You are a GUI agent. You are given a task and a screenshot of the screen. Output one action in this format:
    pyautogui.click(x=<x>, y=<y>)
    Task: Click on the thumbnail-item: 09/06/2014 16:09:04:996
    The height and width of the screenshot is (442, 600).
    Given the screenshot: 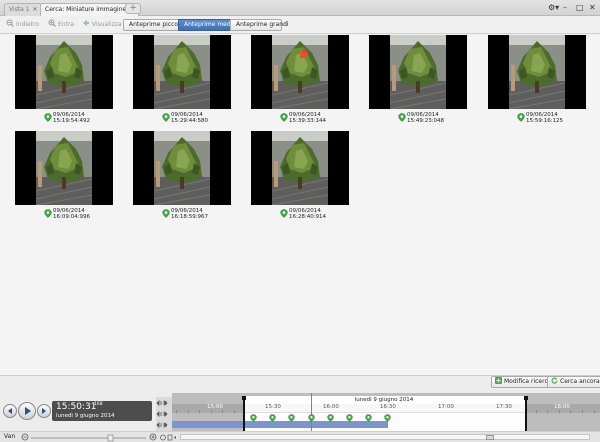 What is the action you would take?
    pyautogui.click(x=64, y=178)
    